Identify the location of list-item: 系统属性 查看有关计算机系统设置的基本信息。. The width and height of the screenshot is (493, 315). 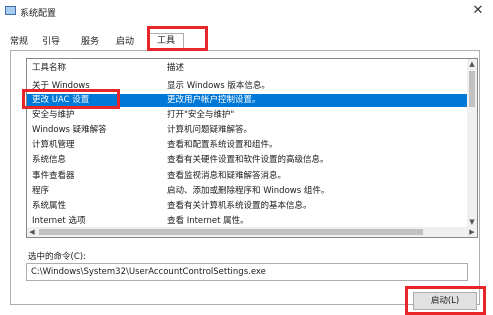
(247, 206).